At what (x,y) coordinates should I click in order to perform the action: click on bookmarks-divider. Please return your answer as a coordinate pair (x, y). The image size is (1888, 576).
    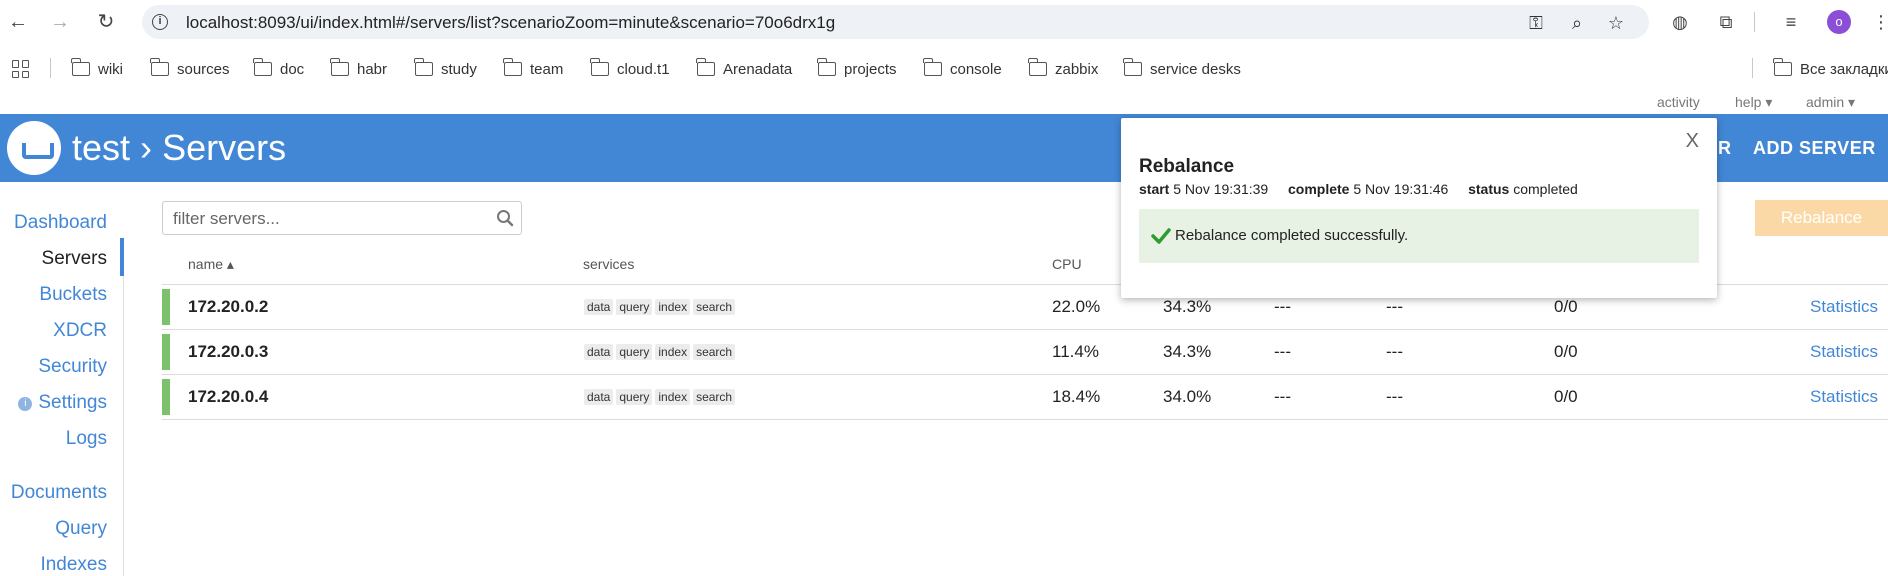
    Looking at the image, I should click on (1752, 68).